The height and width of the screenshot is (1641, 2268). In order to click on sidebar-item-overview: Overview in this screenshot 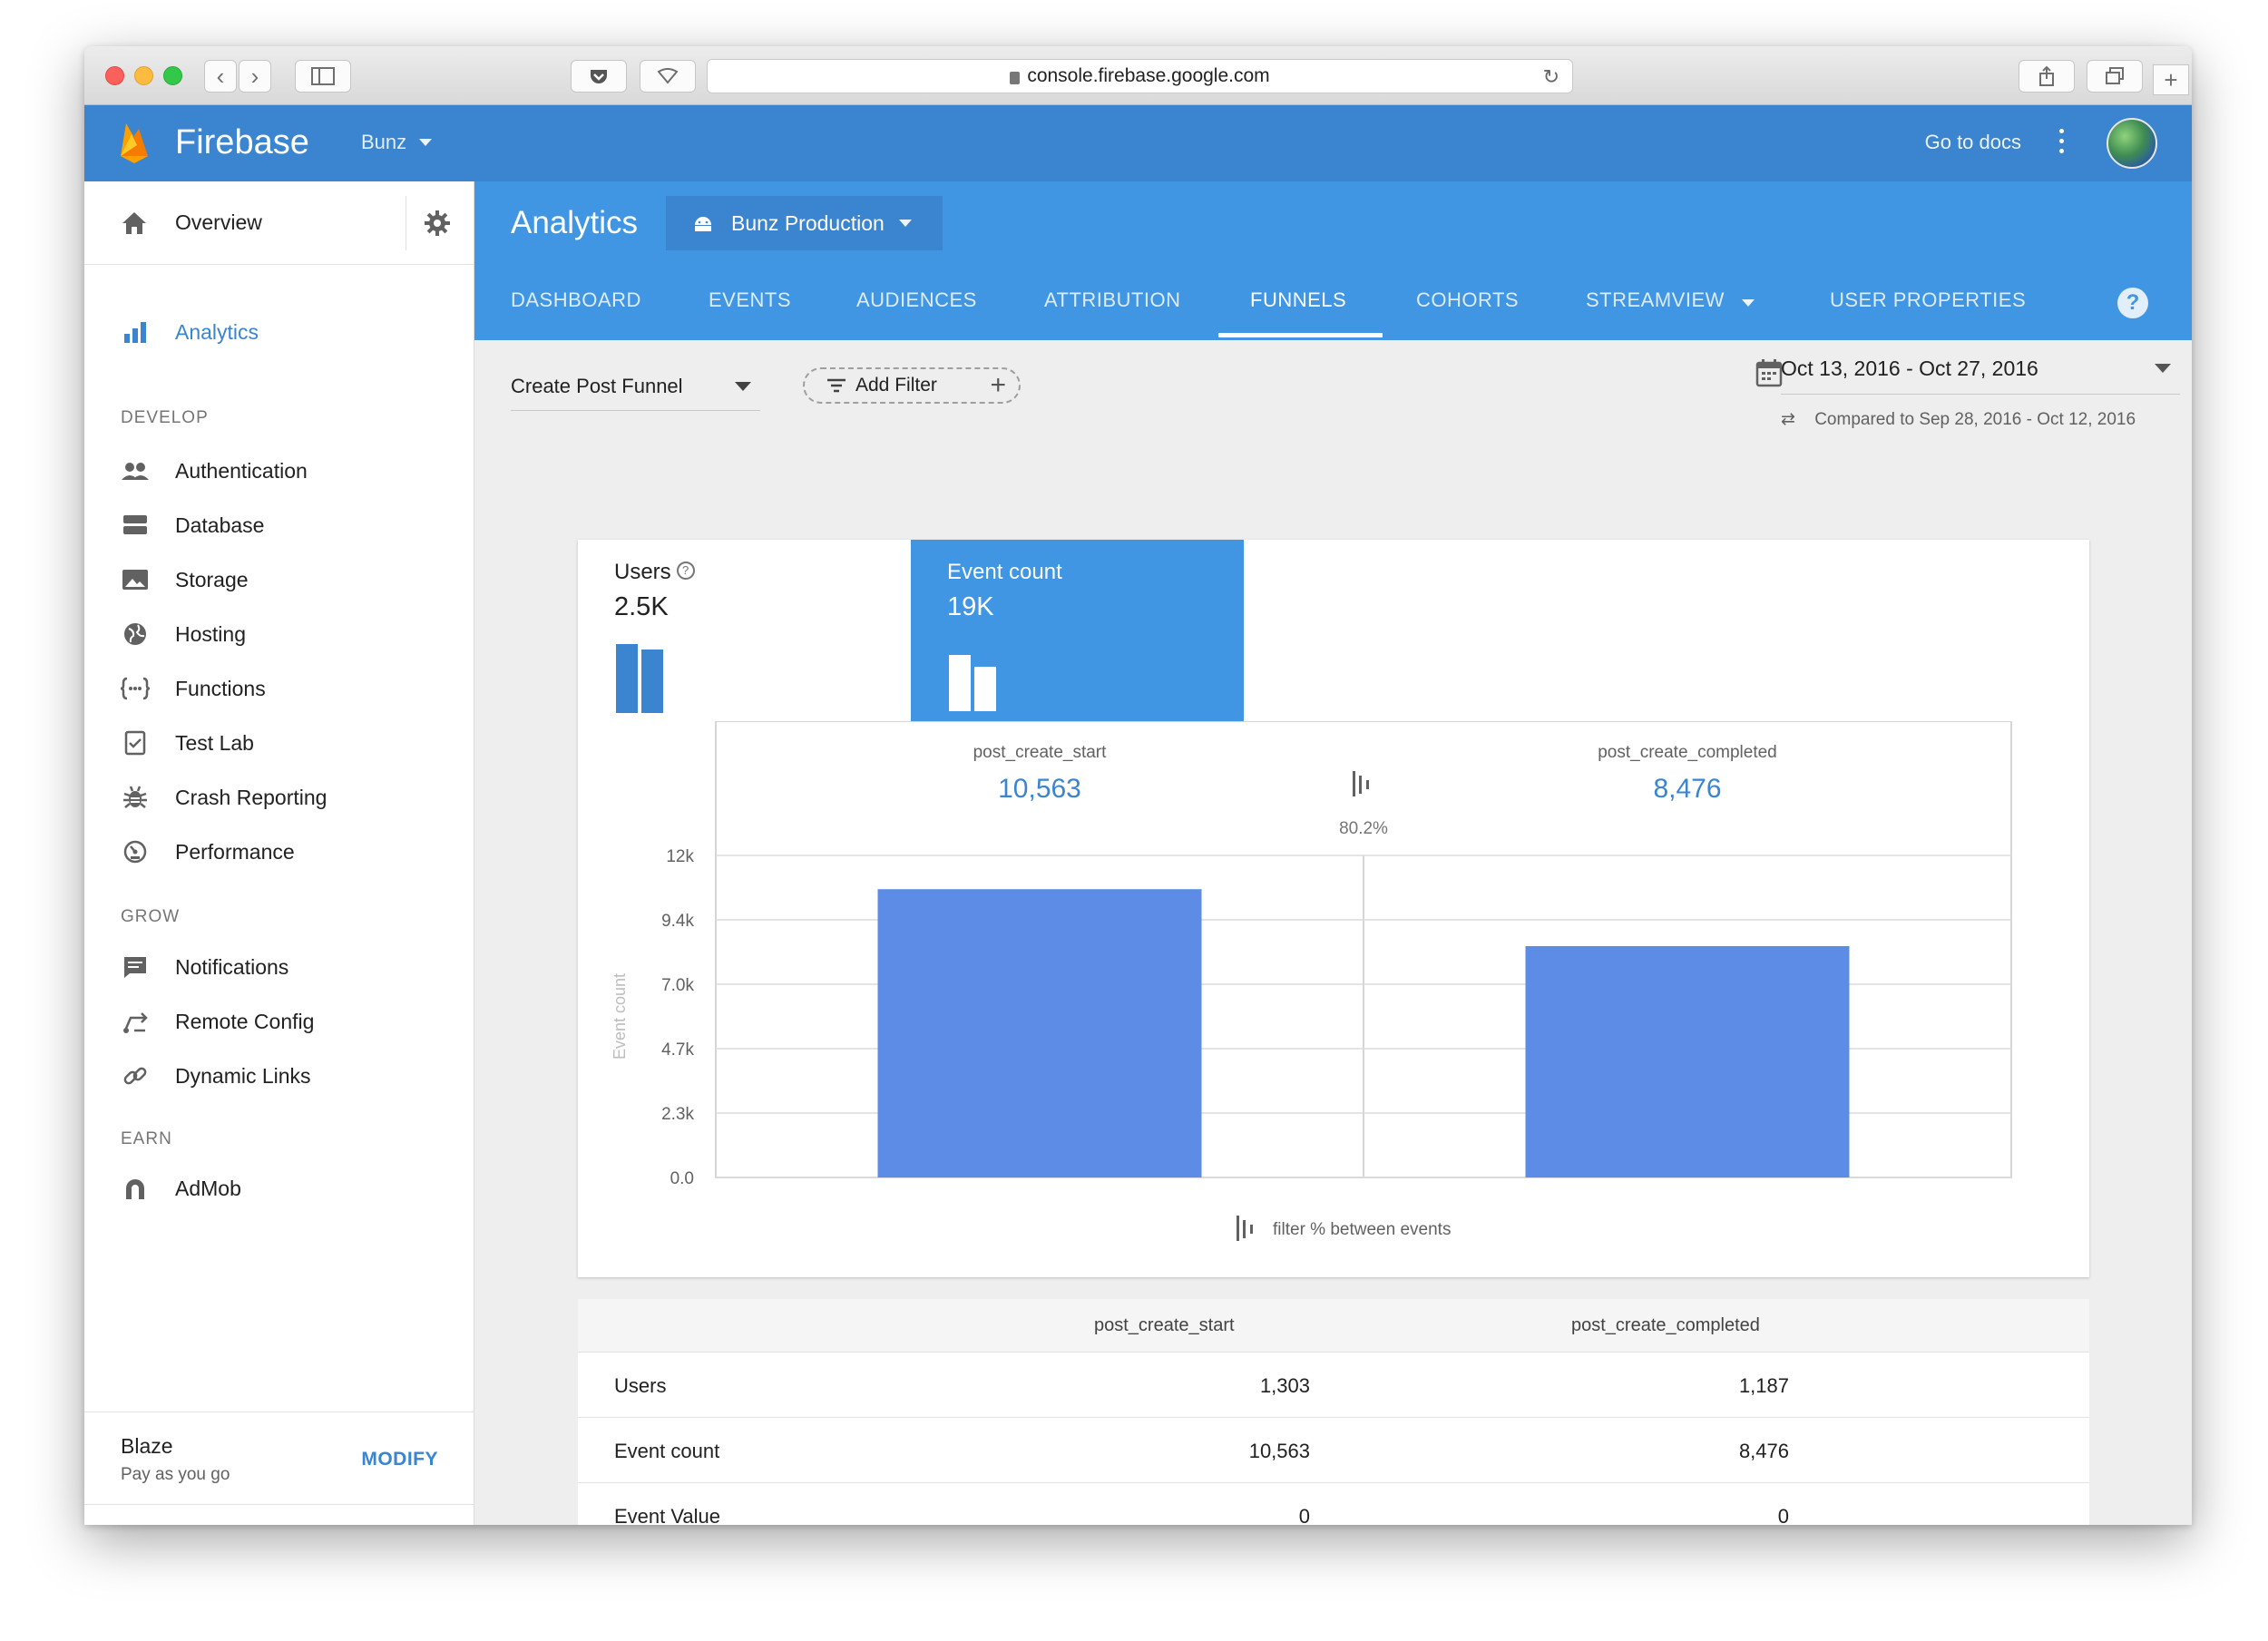, I will do `click(279, 223)`.